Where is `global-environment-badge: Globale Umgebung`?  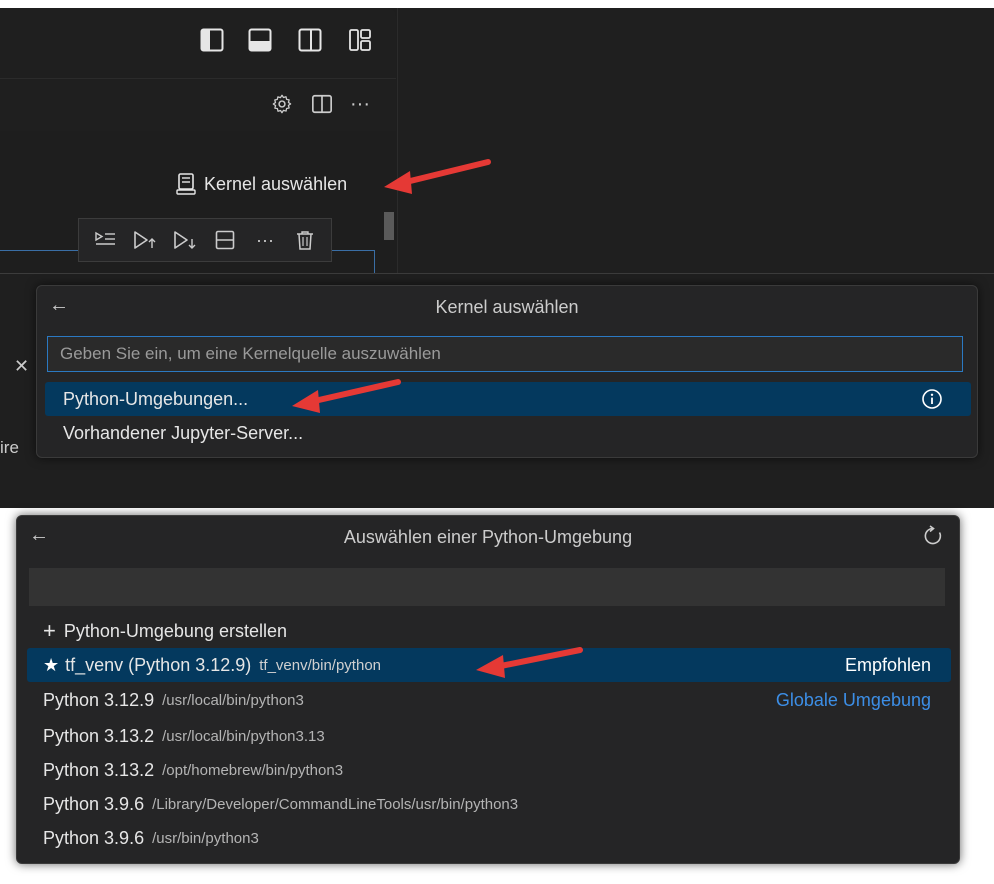
global-environment-badge: Globale Umgebung is located at coordinates (853, 699).